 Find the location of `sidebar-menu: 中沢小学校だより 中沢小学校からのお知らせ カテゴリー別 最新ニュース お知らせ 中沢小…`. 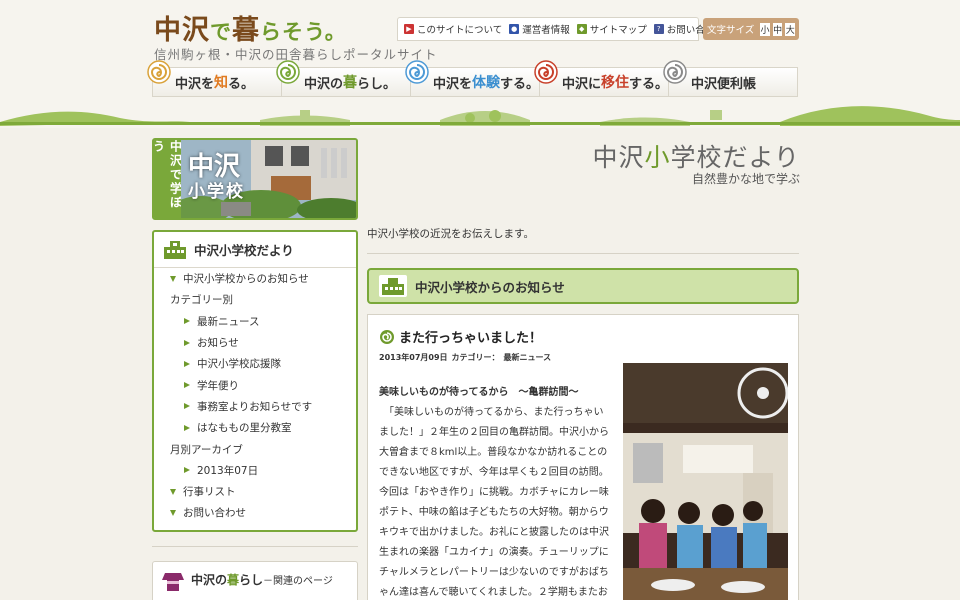

sidebar-menu: 中沢小学校だより 中沢小学校からのお知らせ カテゴリー別 最新ニュース お知らせ 中沢小… is located at coordinates (255, 381).